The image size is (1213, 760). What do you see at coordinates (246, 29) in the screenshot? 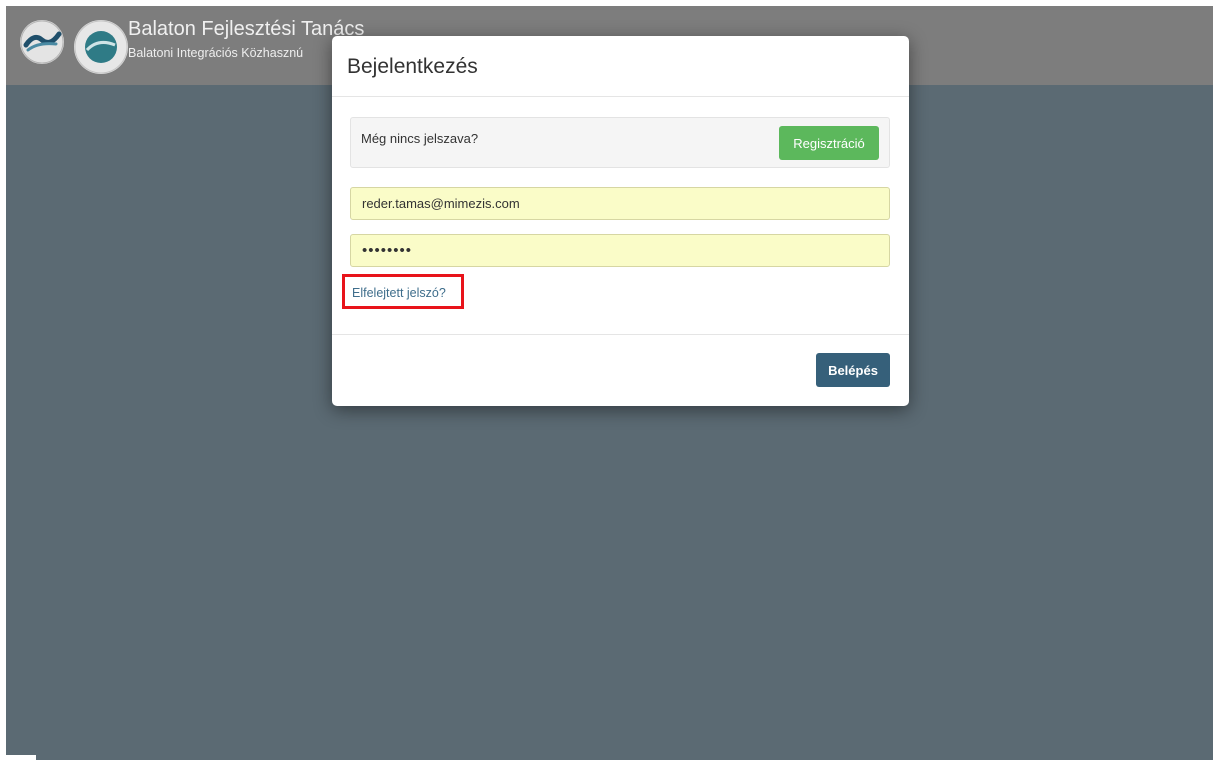
I see `organization-title: Balaton Fejlesztési Tanács` at bounding box center [246, 29].